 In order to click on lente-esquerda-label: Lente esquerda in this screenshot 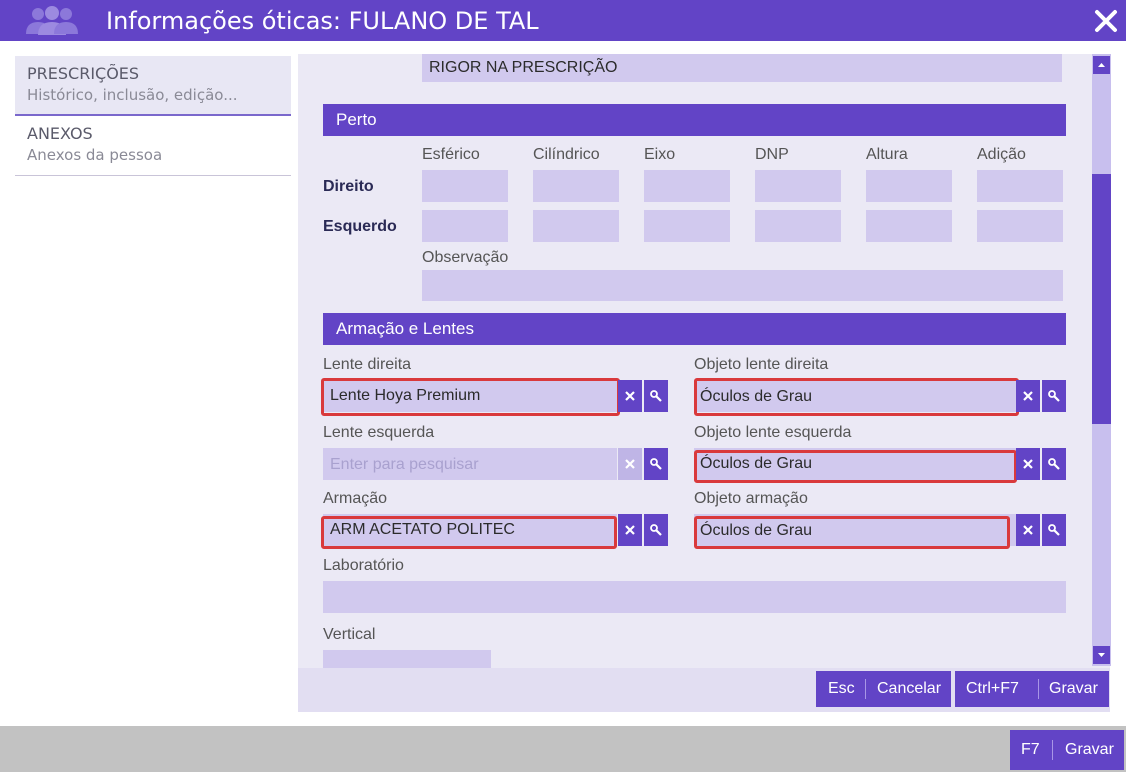, I will do `click(379, 432)`.